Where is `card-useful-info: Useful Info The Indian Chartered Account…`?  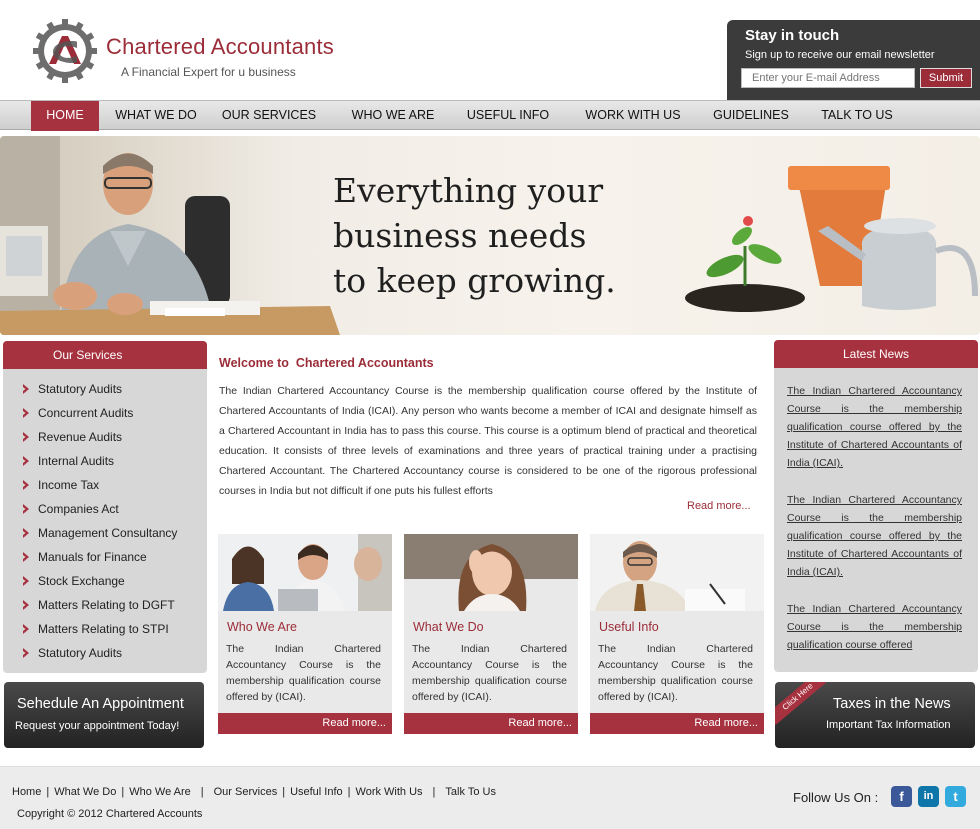 card-useful-info: Useful Info The Indian Chartered Account… is located at coordinates (677, 634).